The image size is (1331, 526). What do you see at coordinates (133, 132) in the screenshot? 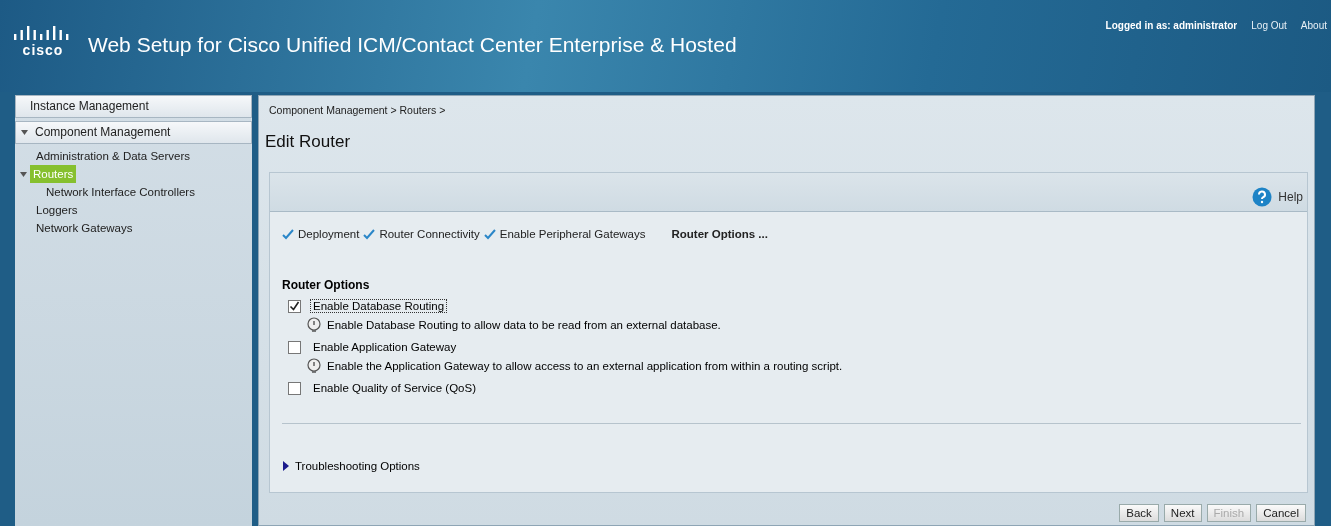
I see `sidebar-section: Component Management` at bounding box center [133, 132].